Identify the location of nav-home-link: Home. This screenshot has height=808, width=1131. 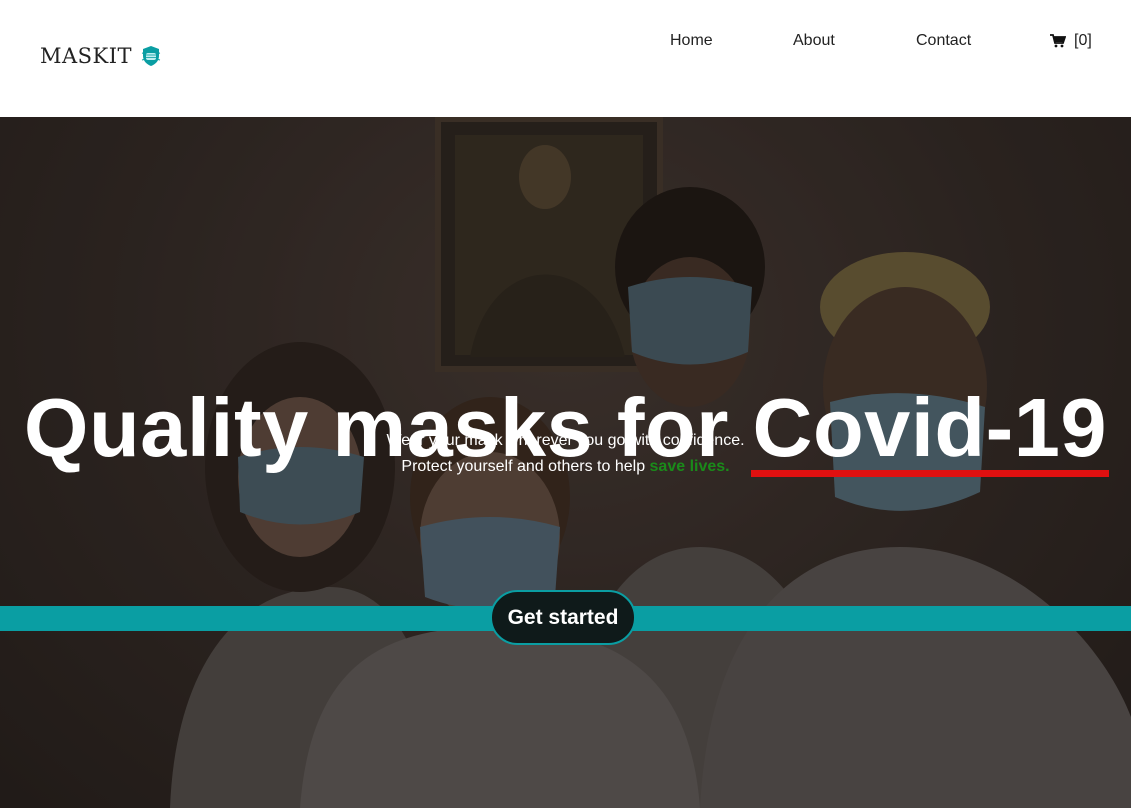
(691, 41).